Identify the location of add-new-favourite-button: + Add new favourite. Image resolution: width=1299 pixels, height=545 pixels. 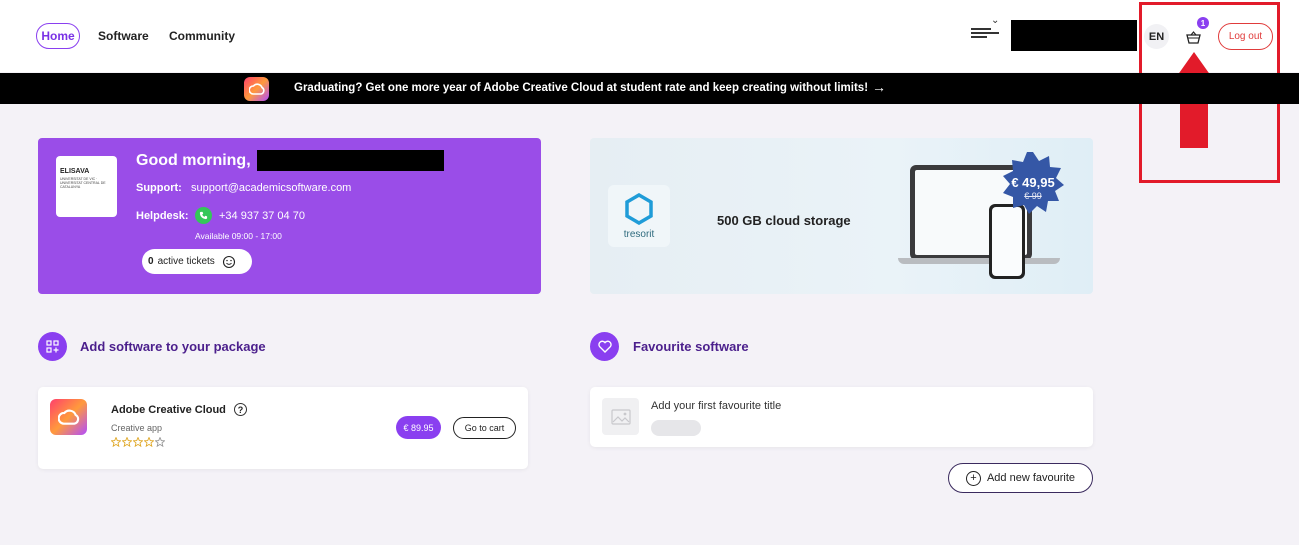
(1020, 478).